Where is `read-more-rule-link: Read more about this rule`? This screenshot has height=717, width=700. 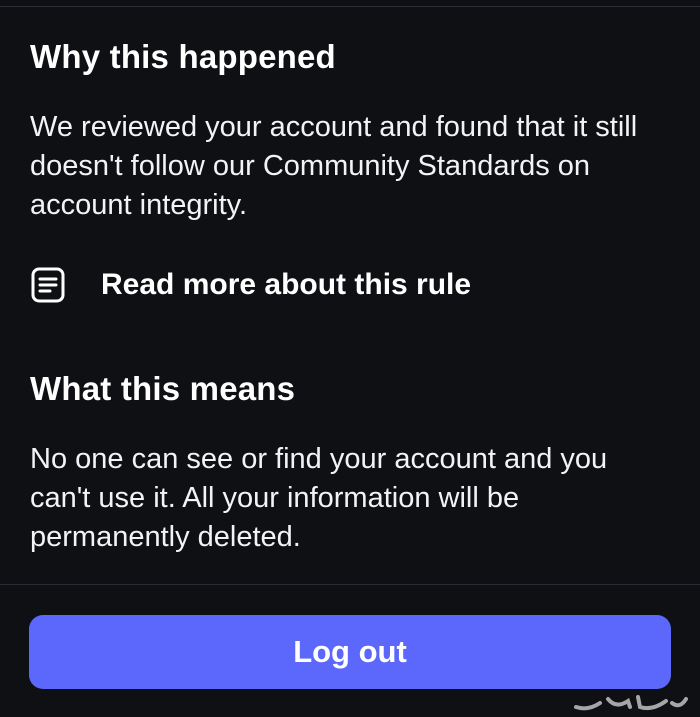 read-more-rule-link: Read more about this rule is located at coordinates (250, 285).